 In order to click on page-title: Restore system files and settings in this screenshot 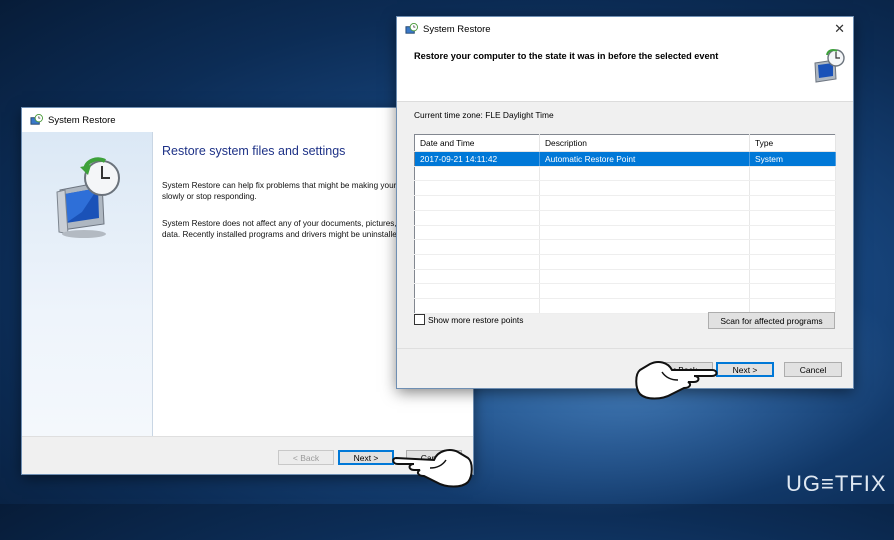, I will do `click(254, 151)`.